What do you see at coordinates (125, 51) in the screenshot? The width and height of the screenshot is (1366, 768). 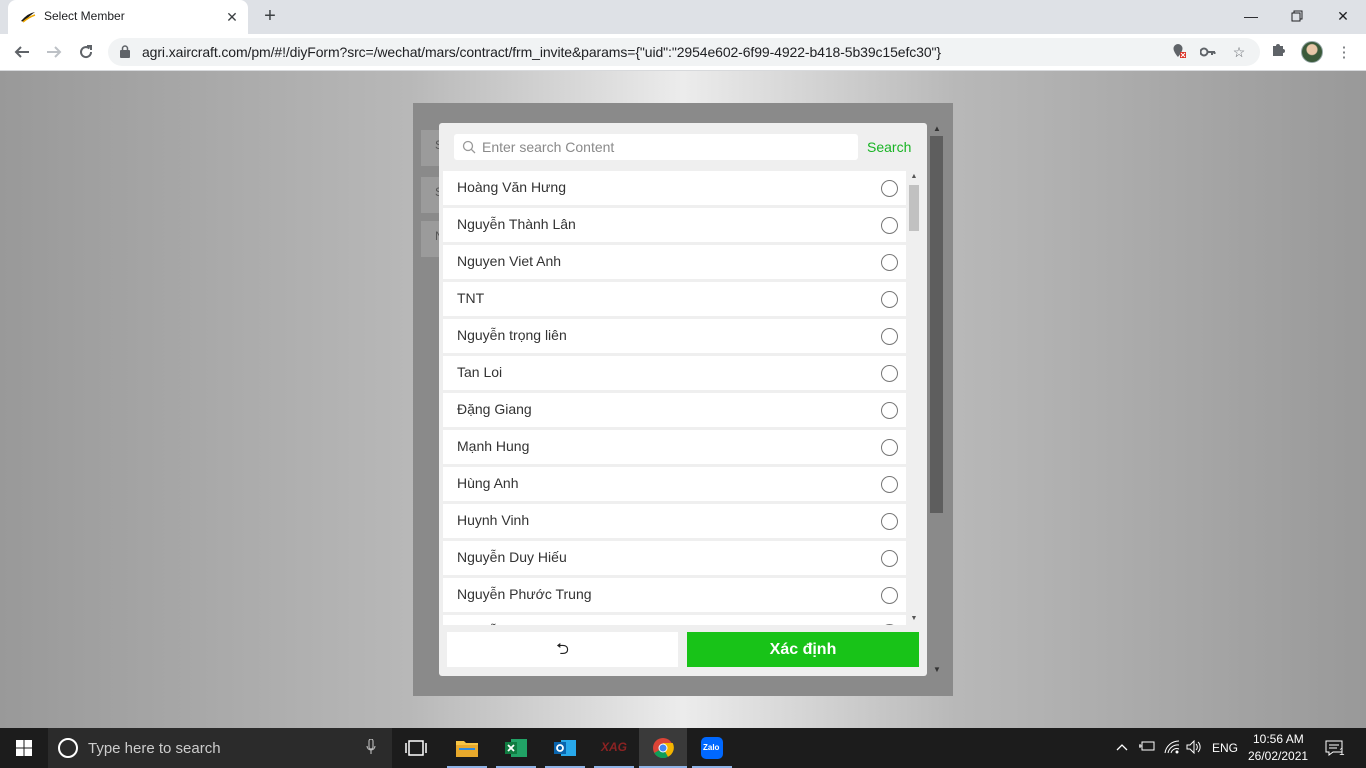 I see `lock-icon` at bounding box center [125, 51].